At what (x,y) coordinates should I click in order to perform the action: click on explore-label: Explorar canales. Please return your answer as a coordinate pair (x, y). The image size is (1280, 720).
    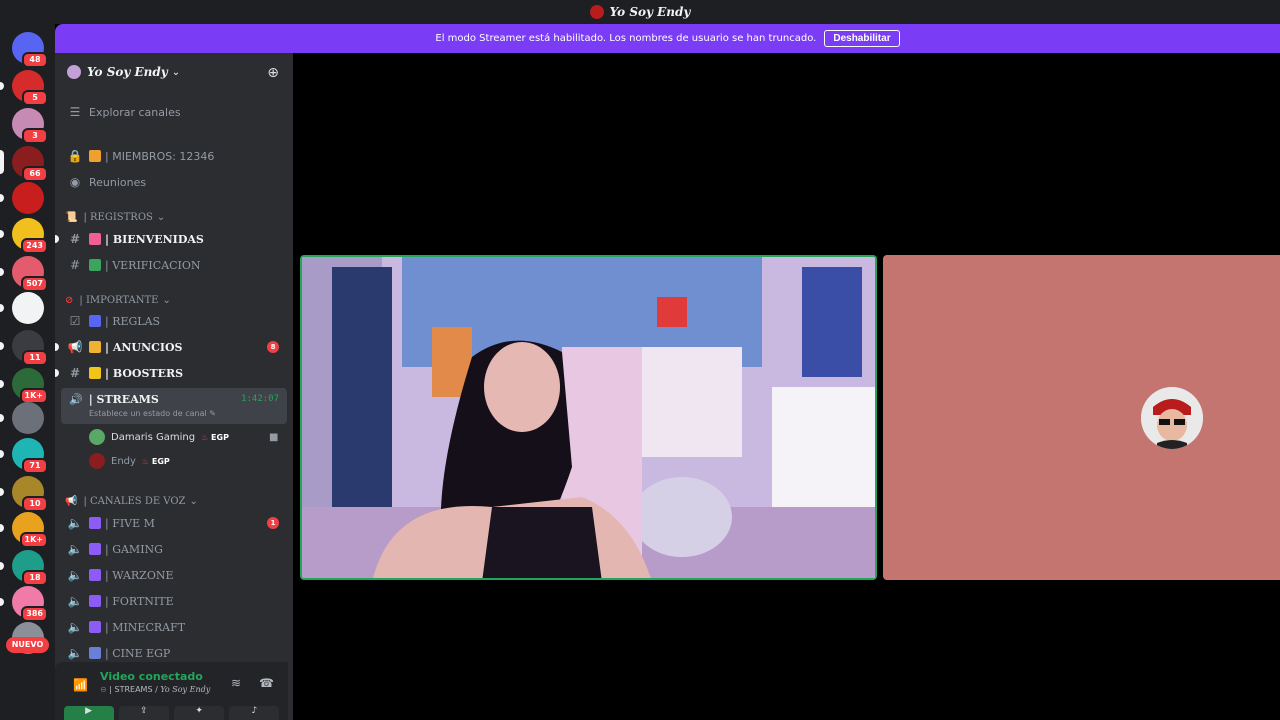
    Looking at the image, I should click on (135, 112).